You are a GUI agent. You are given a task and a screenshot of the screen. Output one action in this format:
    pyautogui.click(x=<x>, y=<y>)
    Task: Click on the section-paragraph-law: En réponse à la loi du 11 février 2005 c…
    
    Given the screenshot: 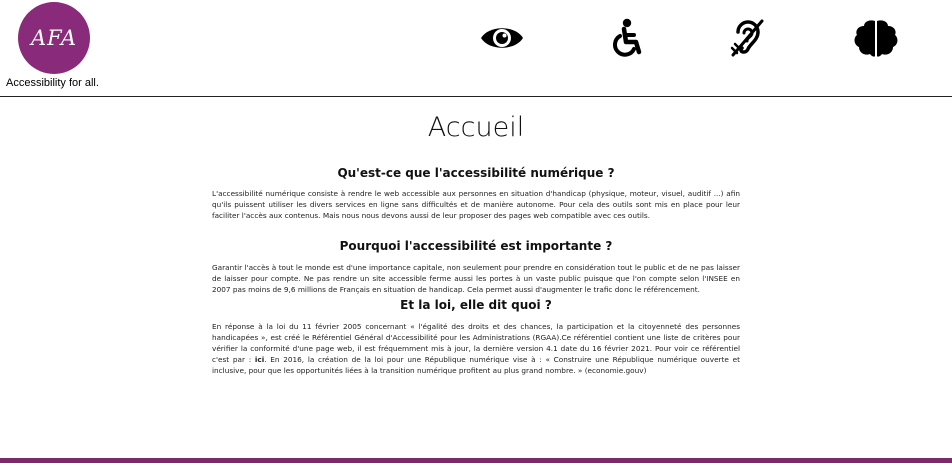 What is the action you would take?
    pyautogui.click(x=476, y=348)
    